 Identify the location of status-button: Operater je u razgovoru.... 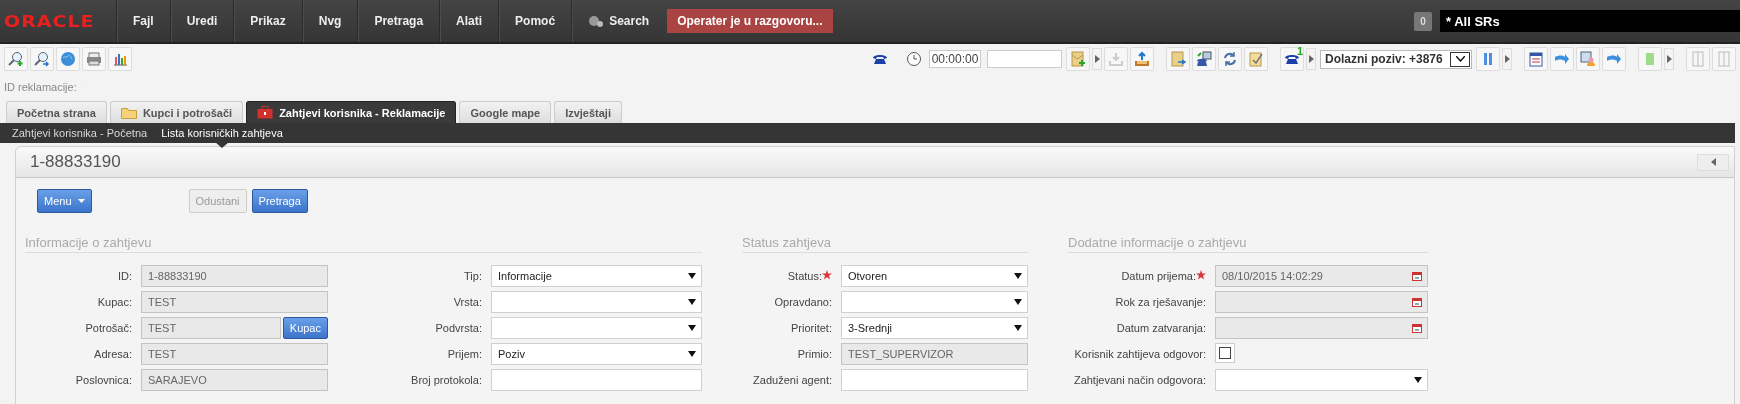
(750, 21).